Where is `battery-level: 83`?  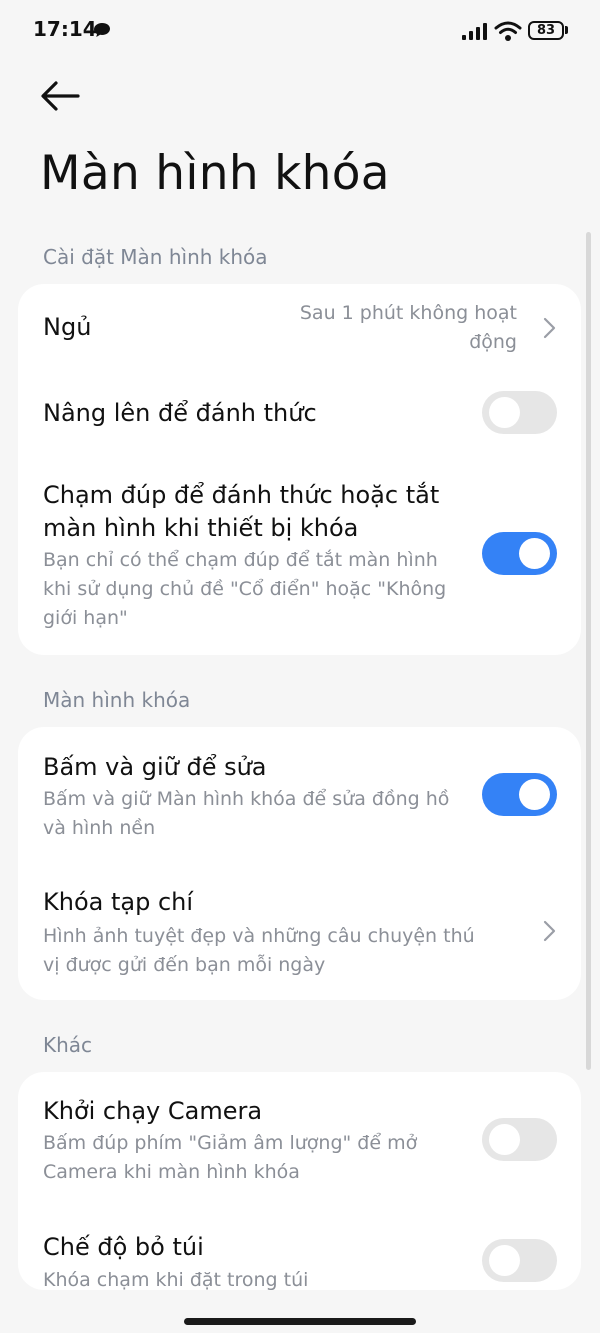
battery-level: 83 is located at coordinates (546, 30).